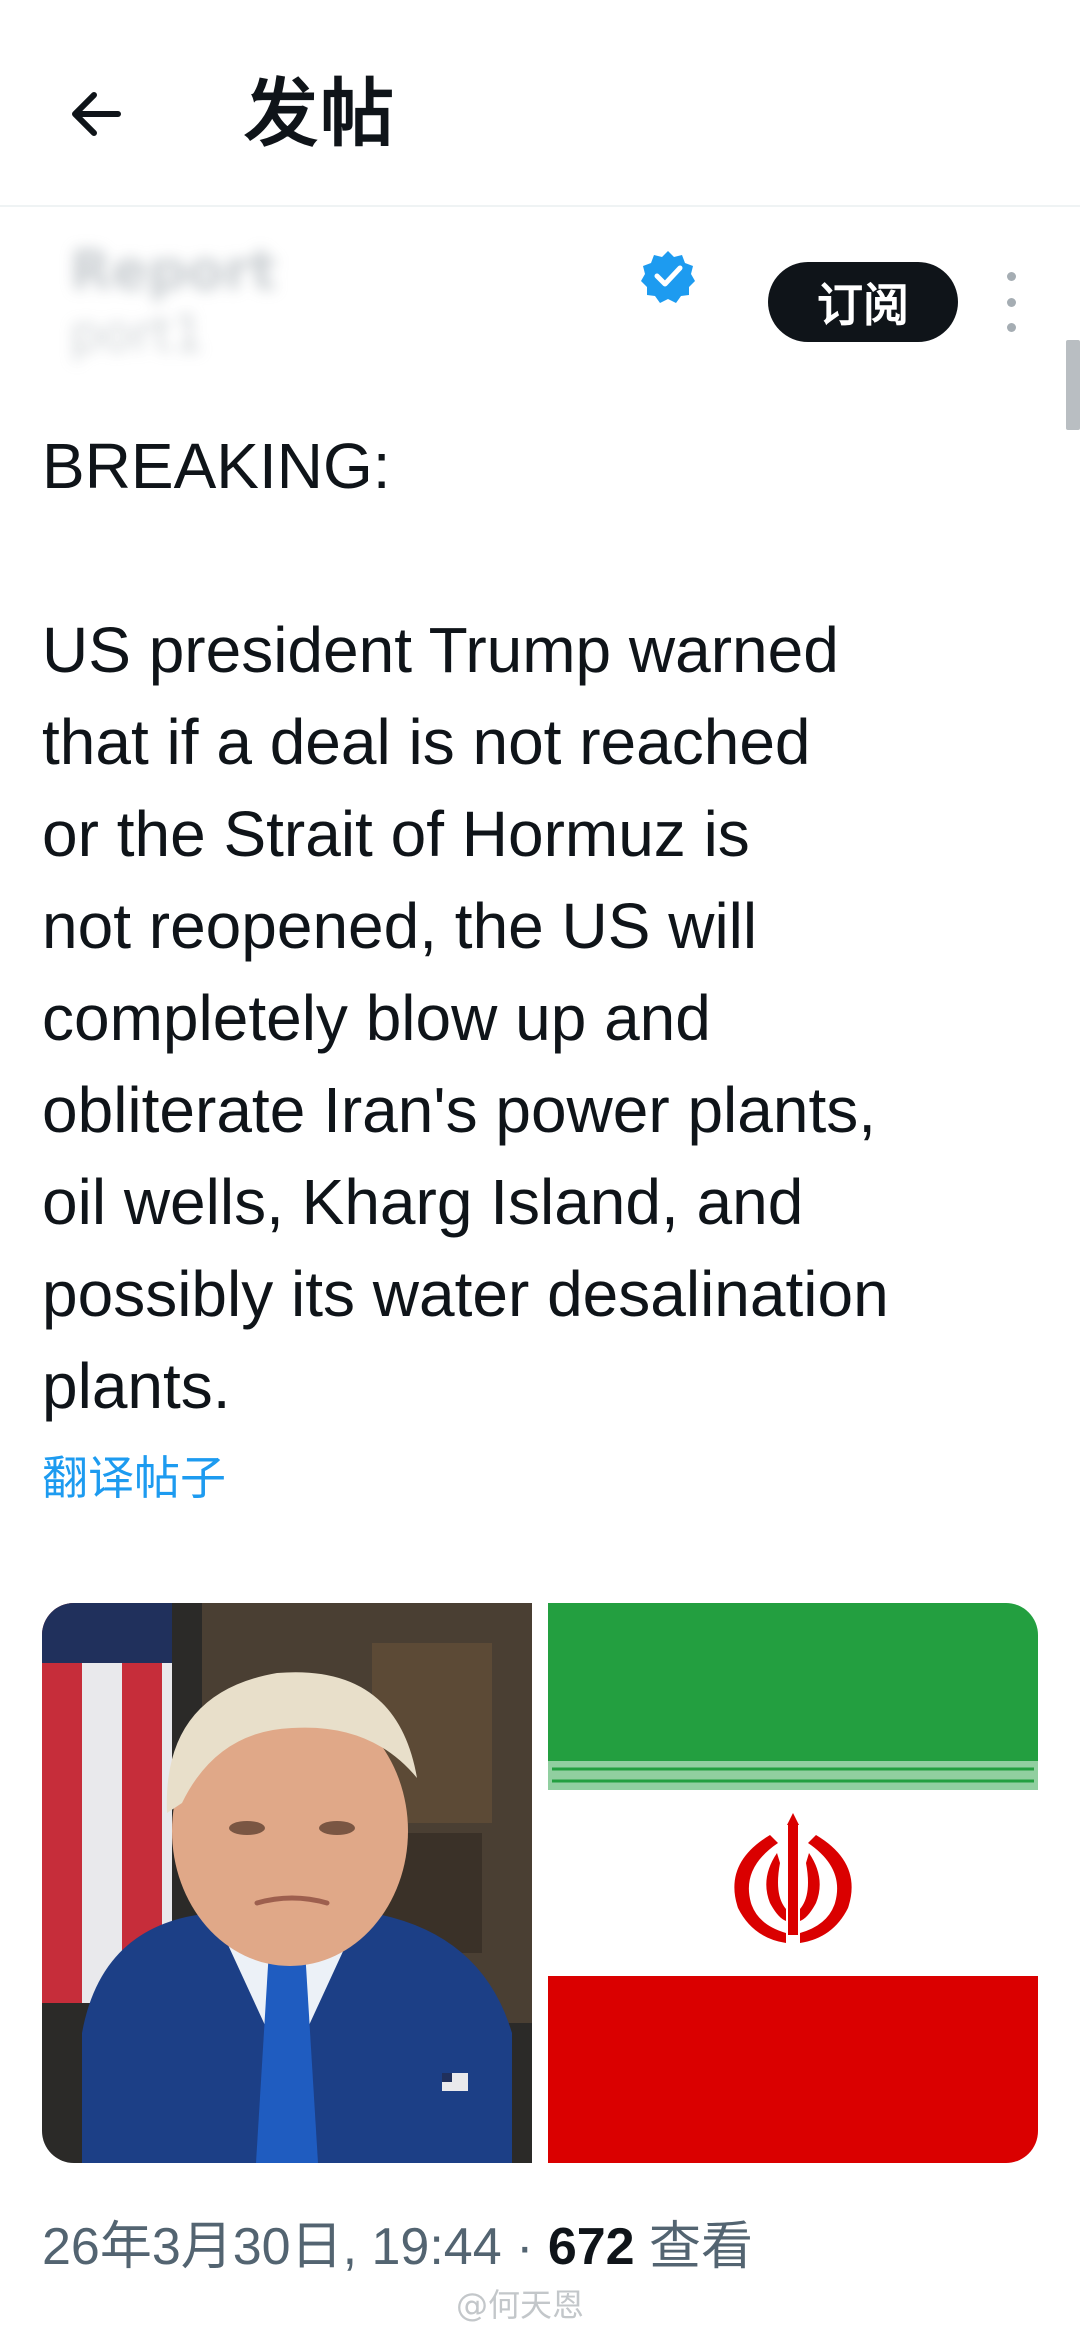 Image resolution: width=1080 pixels, height=2336 pixels. I want to click on iran-flag-icon, so click(793, 1883).